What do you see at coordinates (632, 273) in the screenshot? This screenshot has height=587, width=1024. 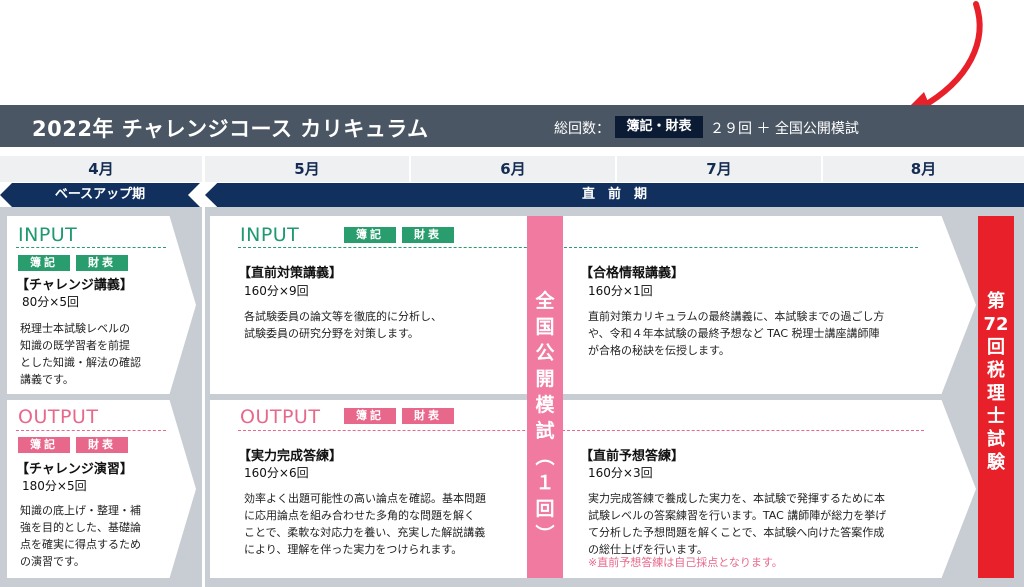 I see `pass-info-lecture-heading: 【合格情報講義】` at bounding box center [632, 273].